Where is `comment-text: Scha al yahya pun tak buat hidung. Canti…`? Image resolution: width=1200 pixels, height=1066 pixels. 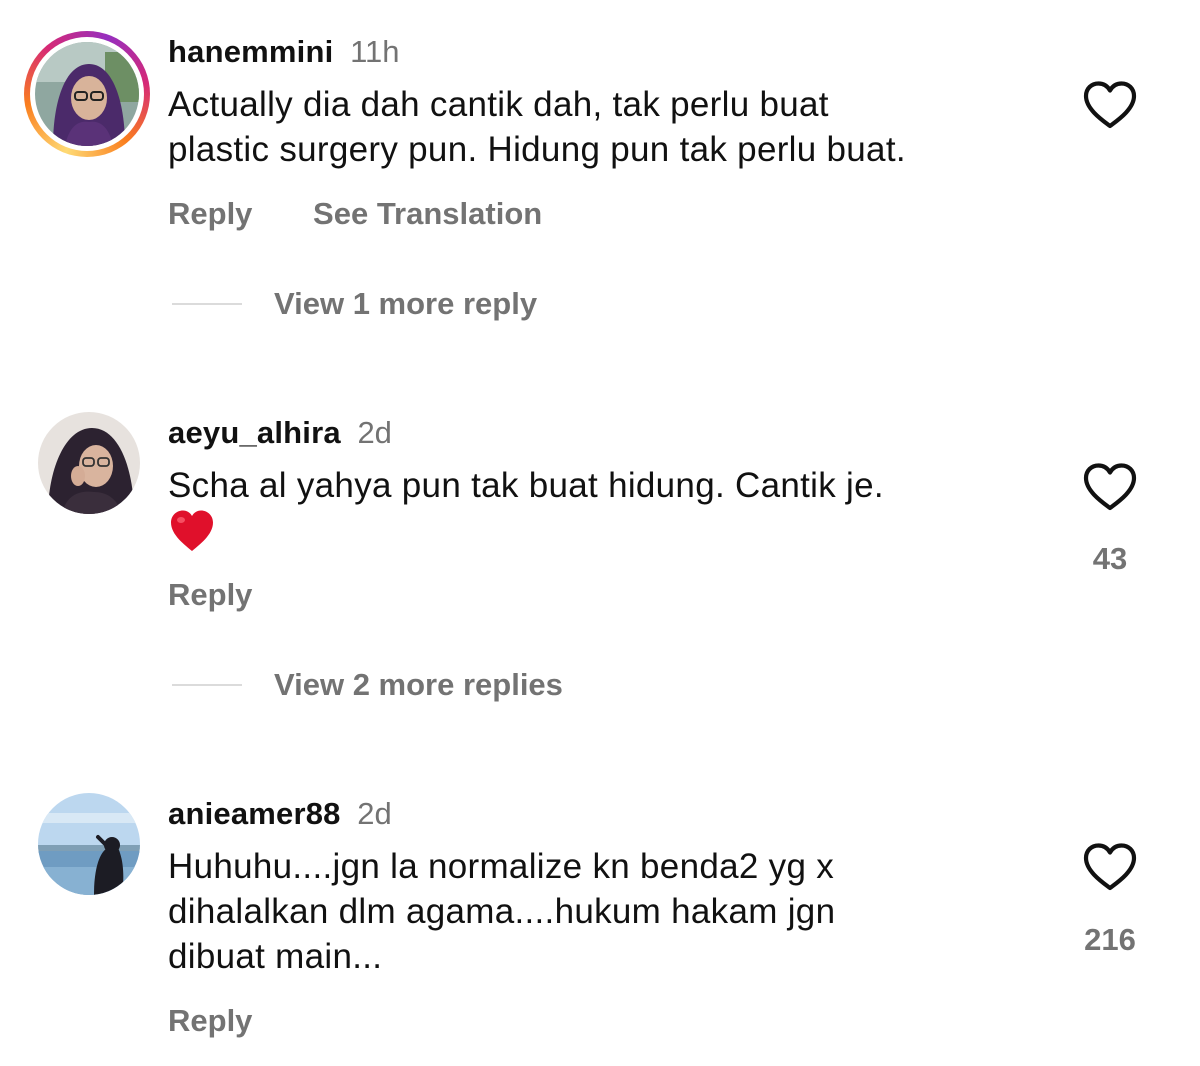 comment-text: Scha al yahya pun tak buat hidung. Canti… is located at coordinates (608, 485).